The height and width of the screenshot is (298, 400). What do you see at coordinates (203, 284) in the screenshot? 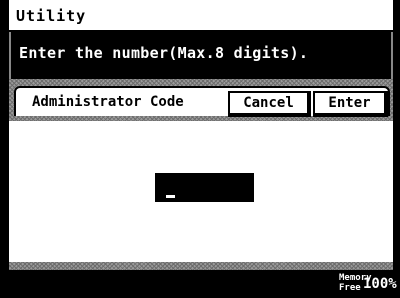
I see `status-bar: Memory Free 100%` at bounding box center [203, 284].